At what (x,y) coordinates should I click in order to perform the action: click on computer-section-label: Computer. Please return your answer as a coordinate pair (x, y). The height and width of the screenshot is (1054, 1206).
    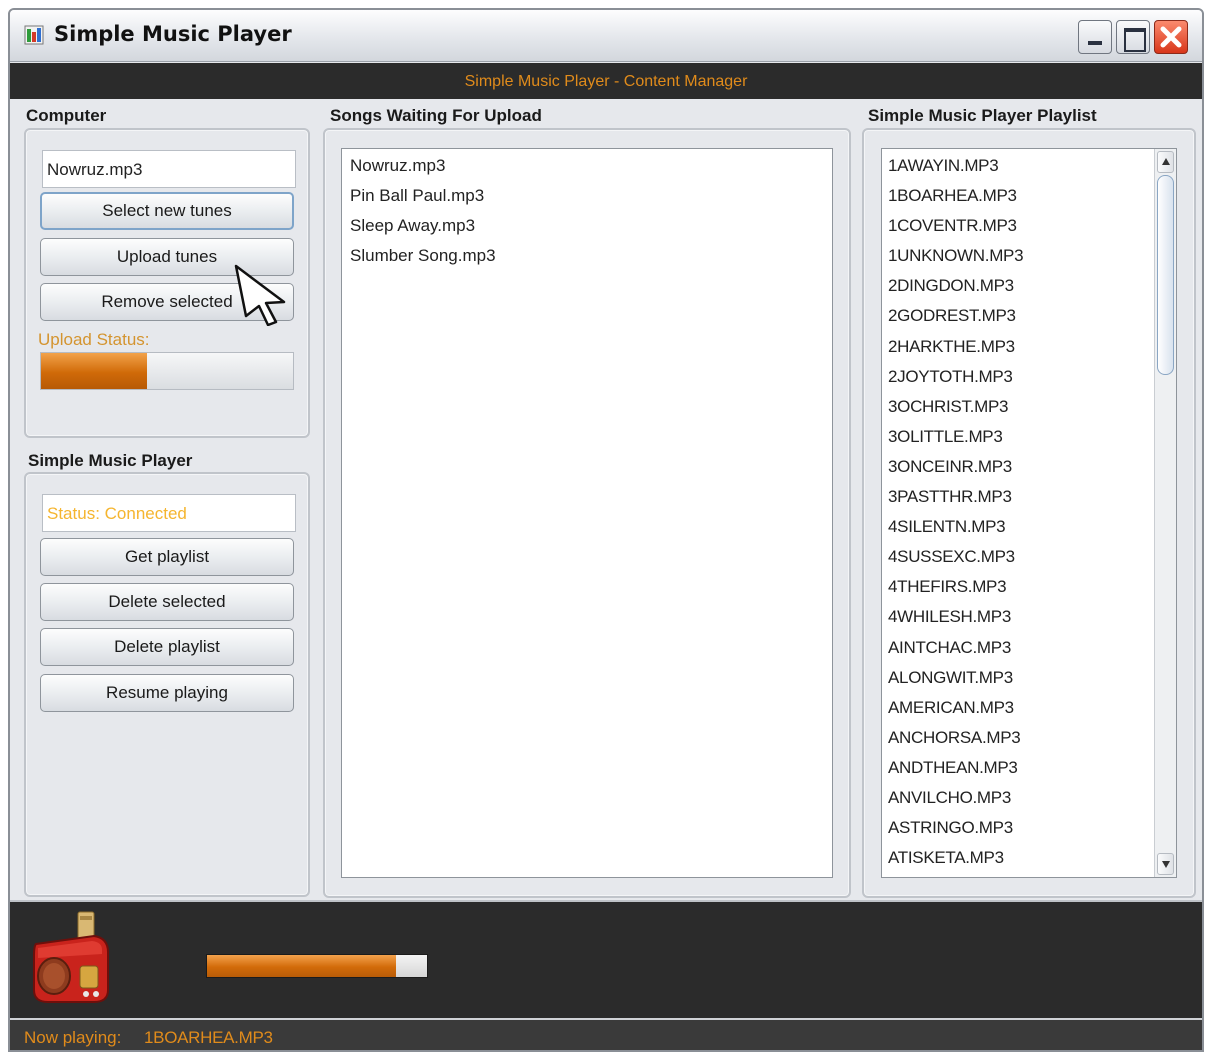
    Looking at the image, I should click on (66, 115).